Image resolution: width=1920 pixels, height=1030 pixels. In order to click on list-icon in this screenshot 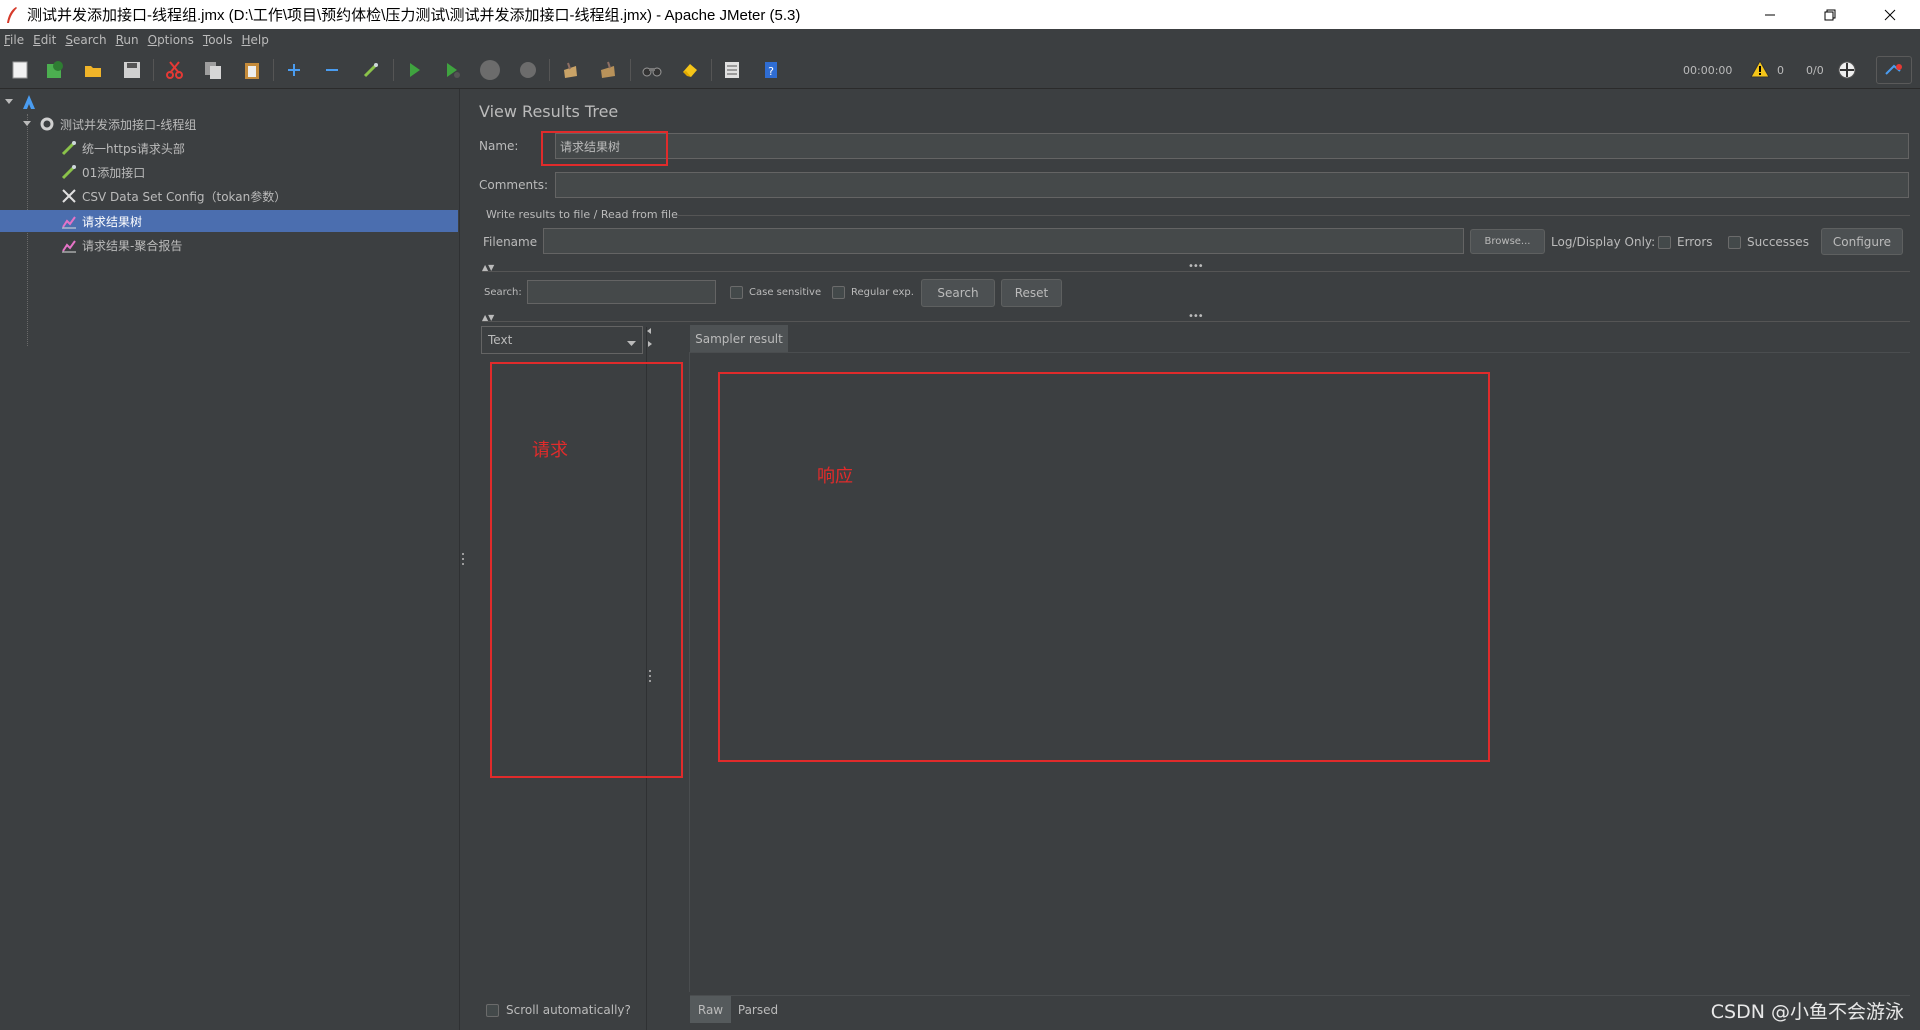, I will do `click(732, 70)`.